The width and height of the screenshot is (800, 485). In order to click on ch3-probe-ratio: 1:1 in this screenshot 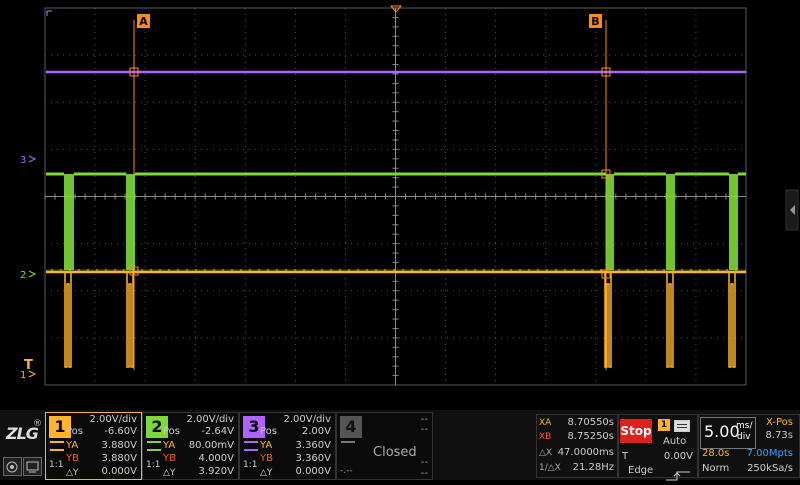, I will do `click(250, 465)`.